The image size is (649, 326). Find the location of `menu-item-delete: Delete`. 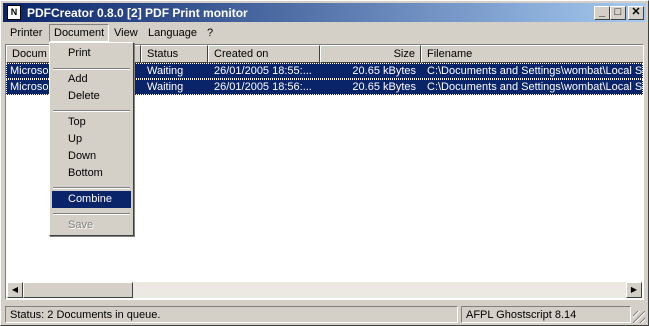

menu-item-delete: Delete is located at coordinates (91, 96).